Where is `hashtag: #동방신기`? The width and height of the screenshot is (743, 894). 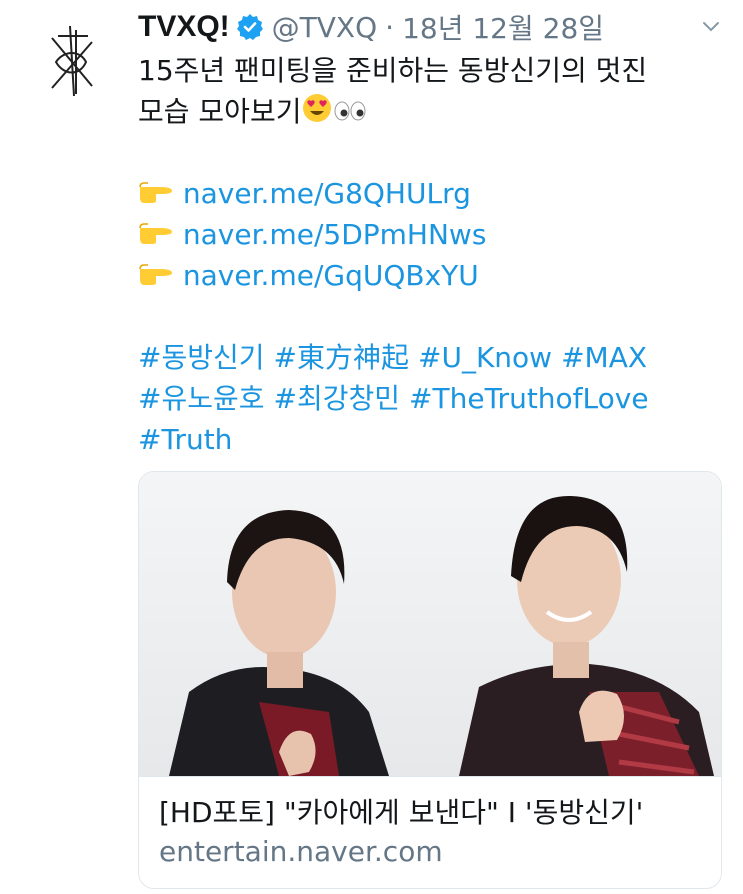
hashtag: #동방신기 is located at coordinates (201, 357).